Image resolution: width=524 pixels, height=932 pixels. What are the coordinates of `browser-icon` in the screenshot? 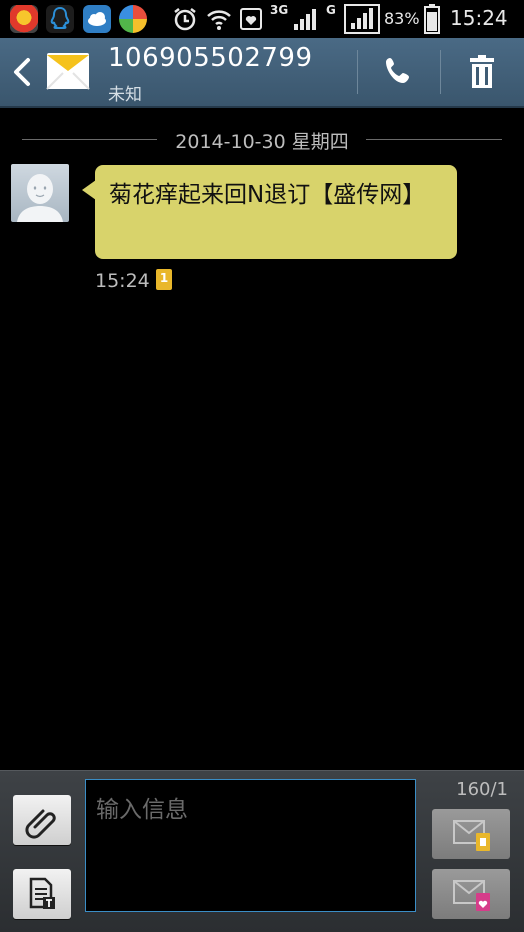 It's located at (133, 19).